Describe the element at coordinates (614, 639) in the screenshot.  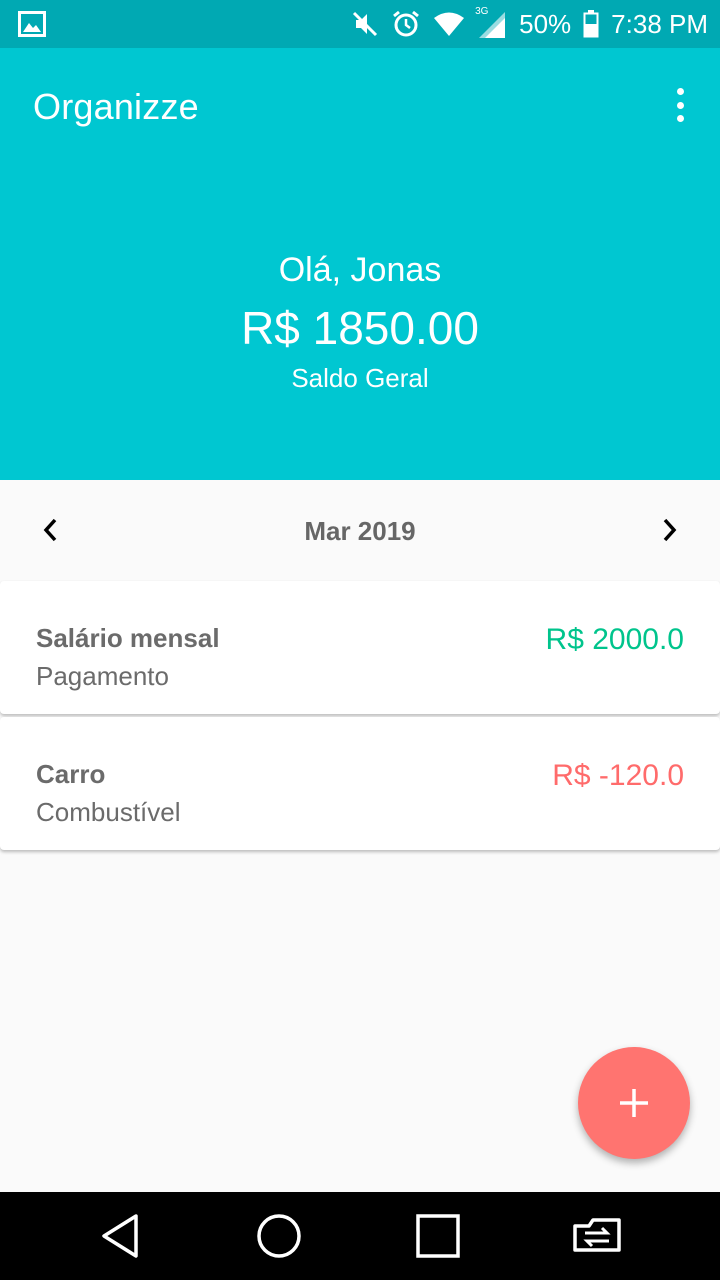
I see `transaction-amount: R$ 2000.0` at that location.